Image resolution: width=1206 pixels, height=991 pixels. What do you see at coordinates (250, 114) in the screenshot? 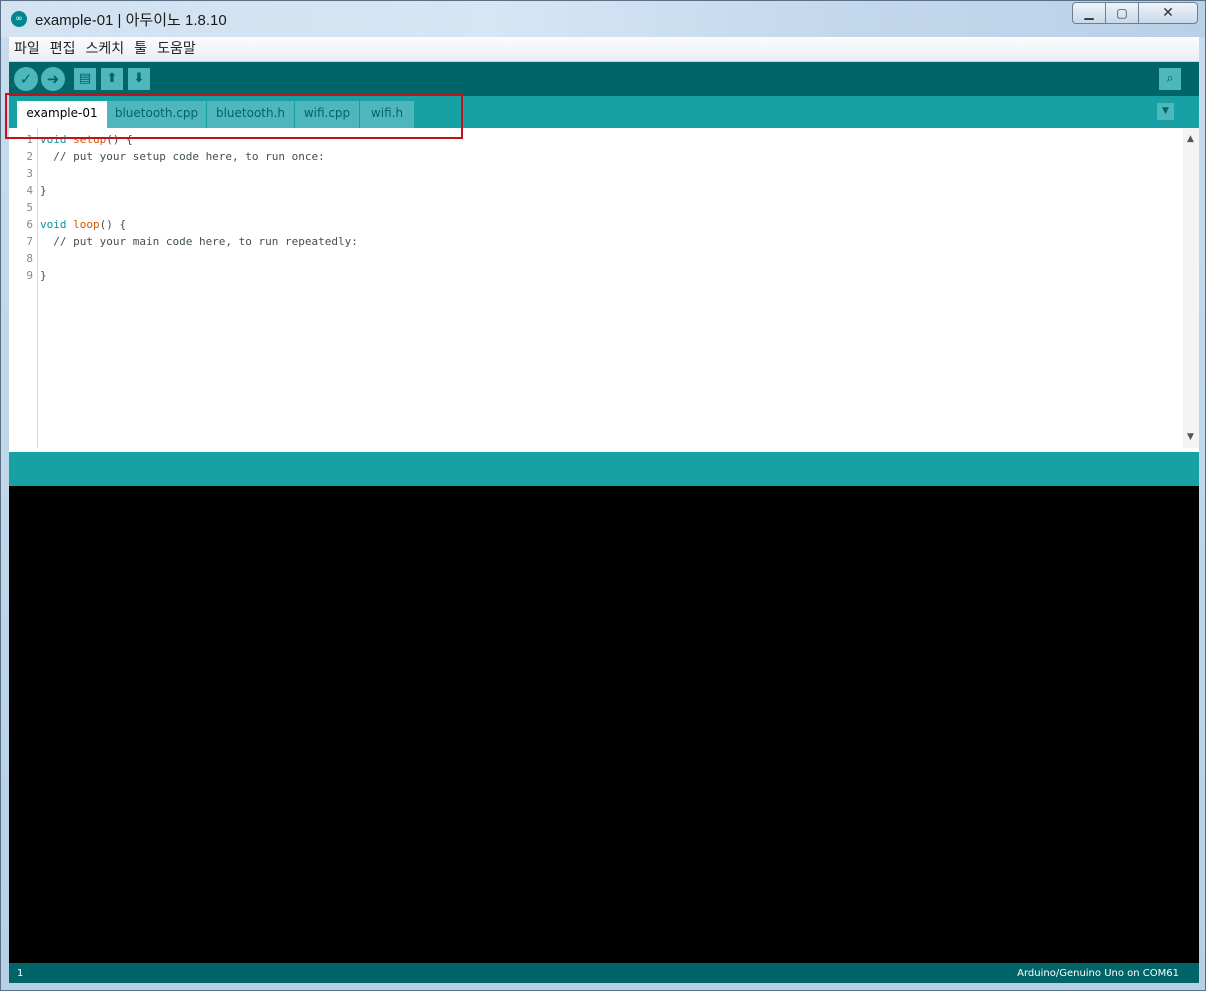
I see `tab-bluetooth-h: bluetooth.h` at bounding box center [250, 114].